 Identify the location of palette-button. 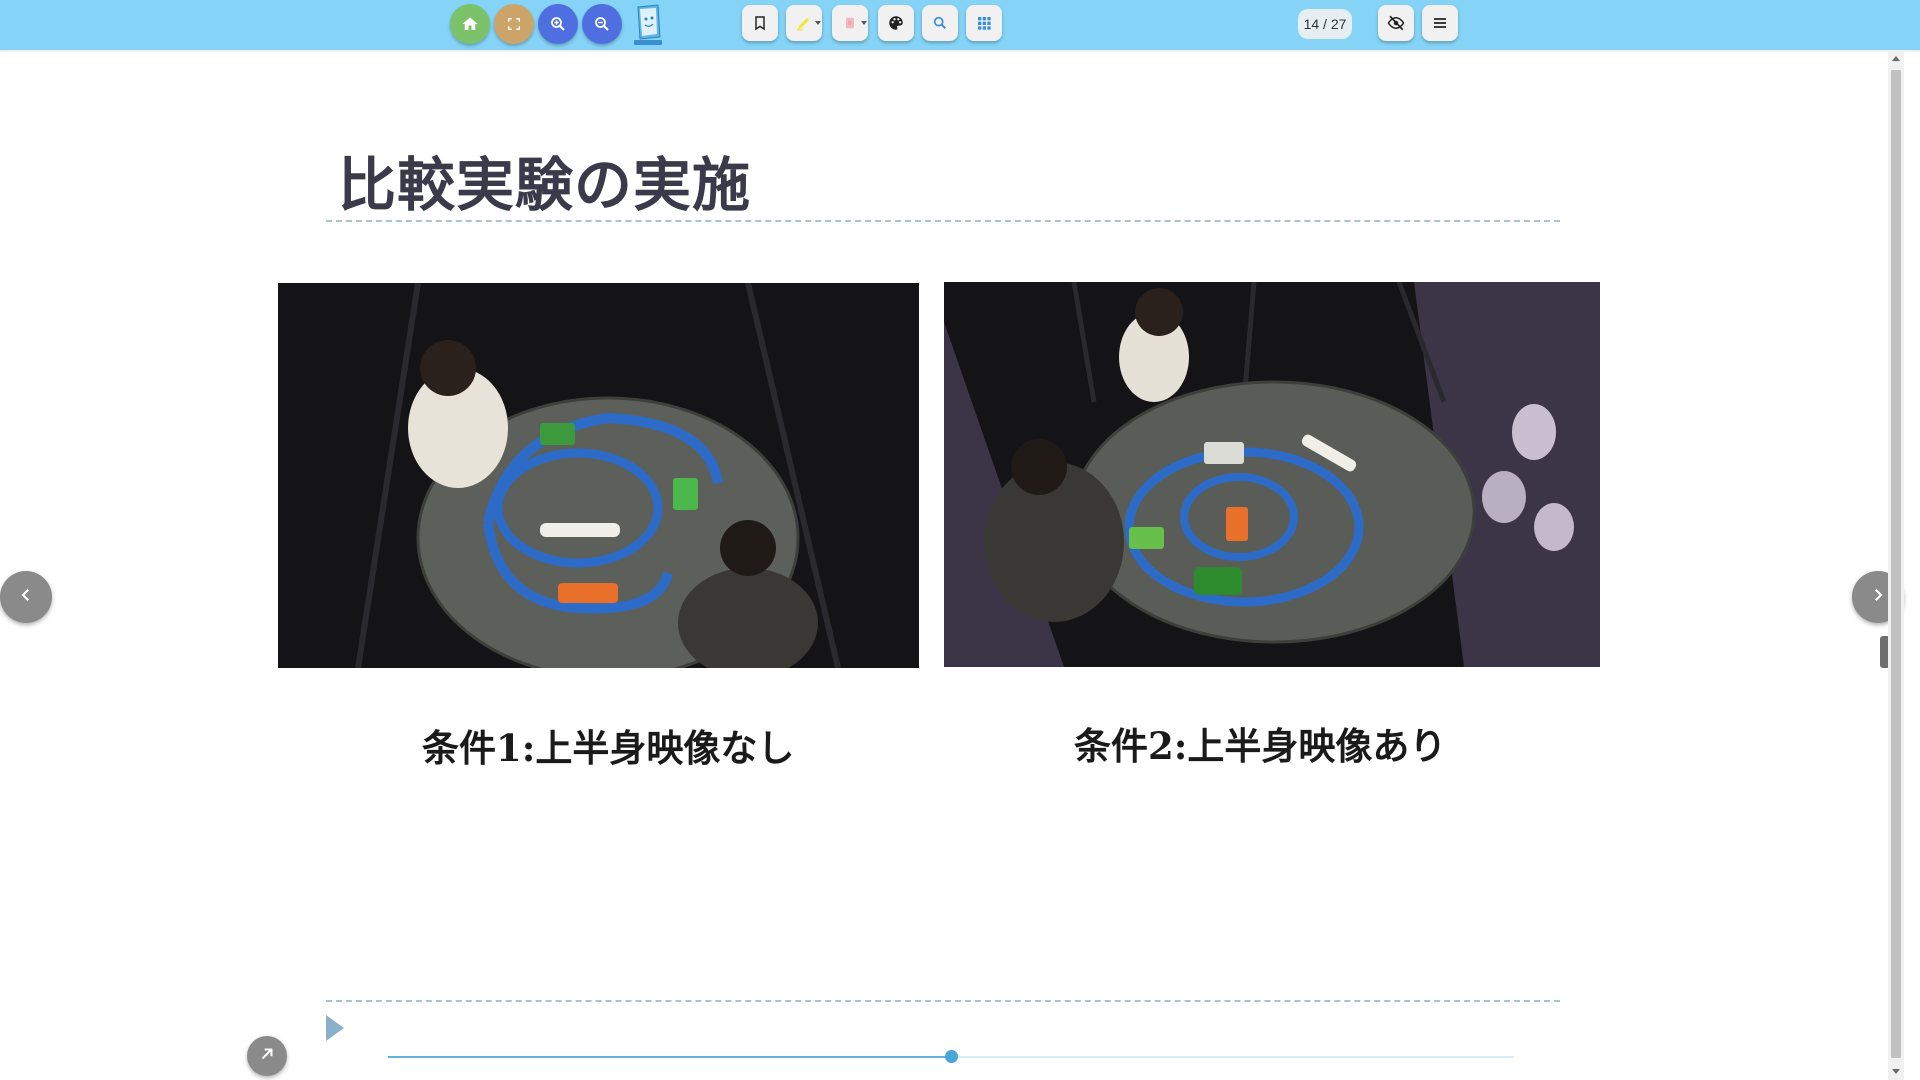
(896, 23).